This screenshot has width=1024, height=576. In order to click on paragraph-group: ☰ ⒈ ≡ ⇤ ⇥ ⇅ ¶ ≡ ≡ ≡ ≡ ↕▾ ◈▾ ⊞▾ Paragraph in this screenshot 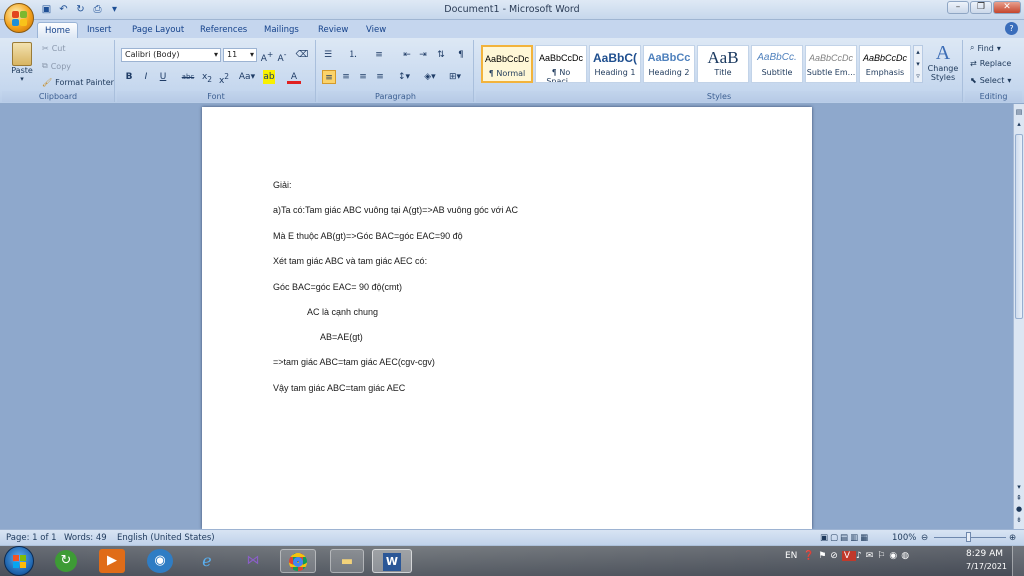, I will do `click(396, 71)`.